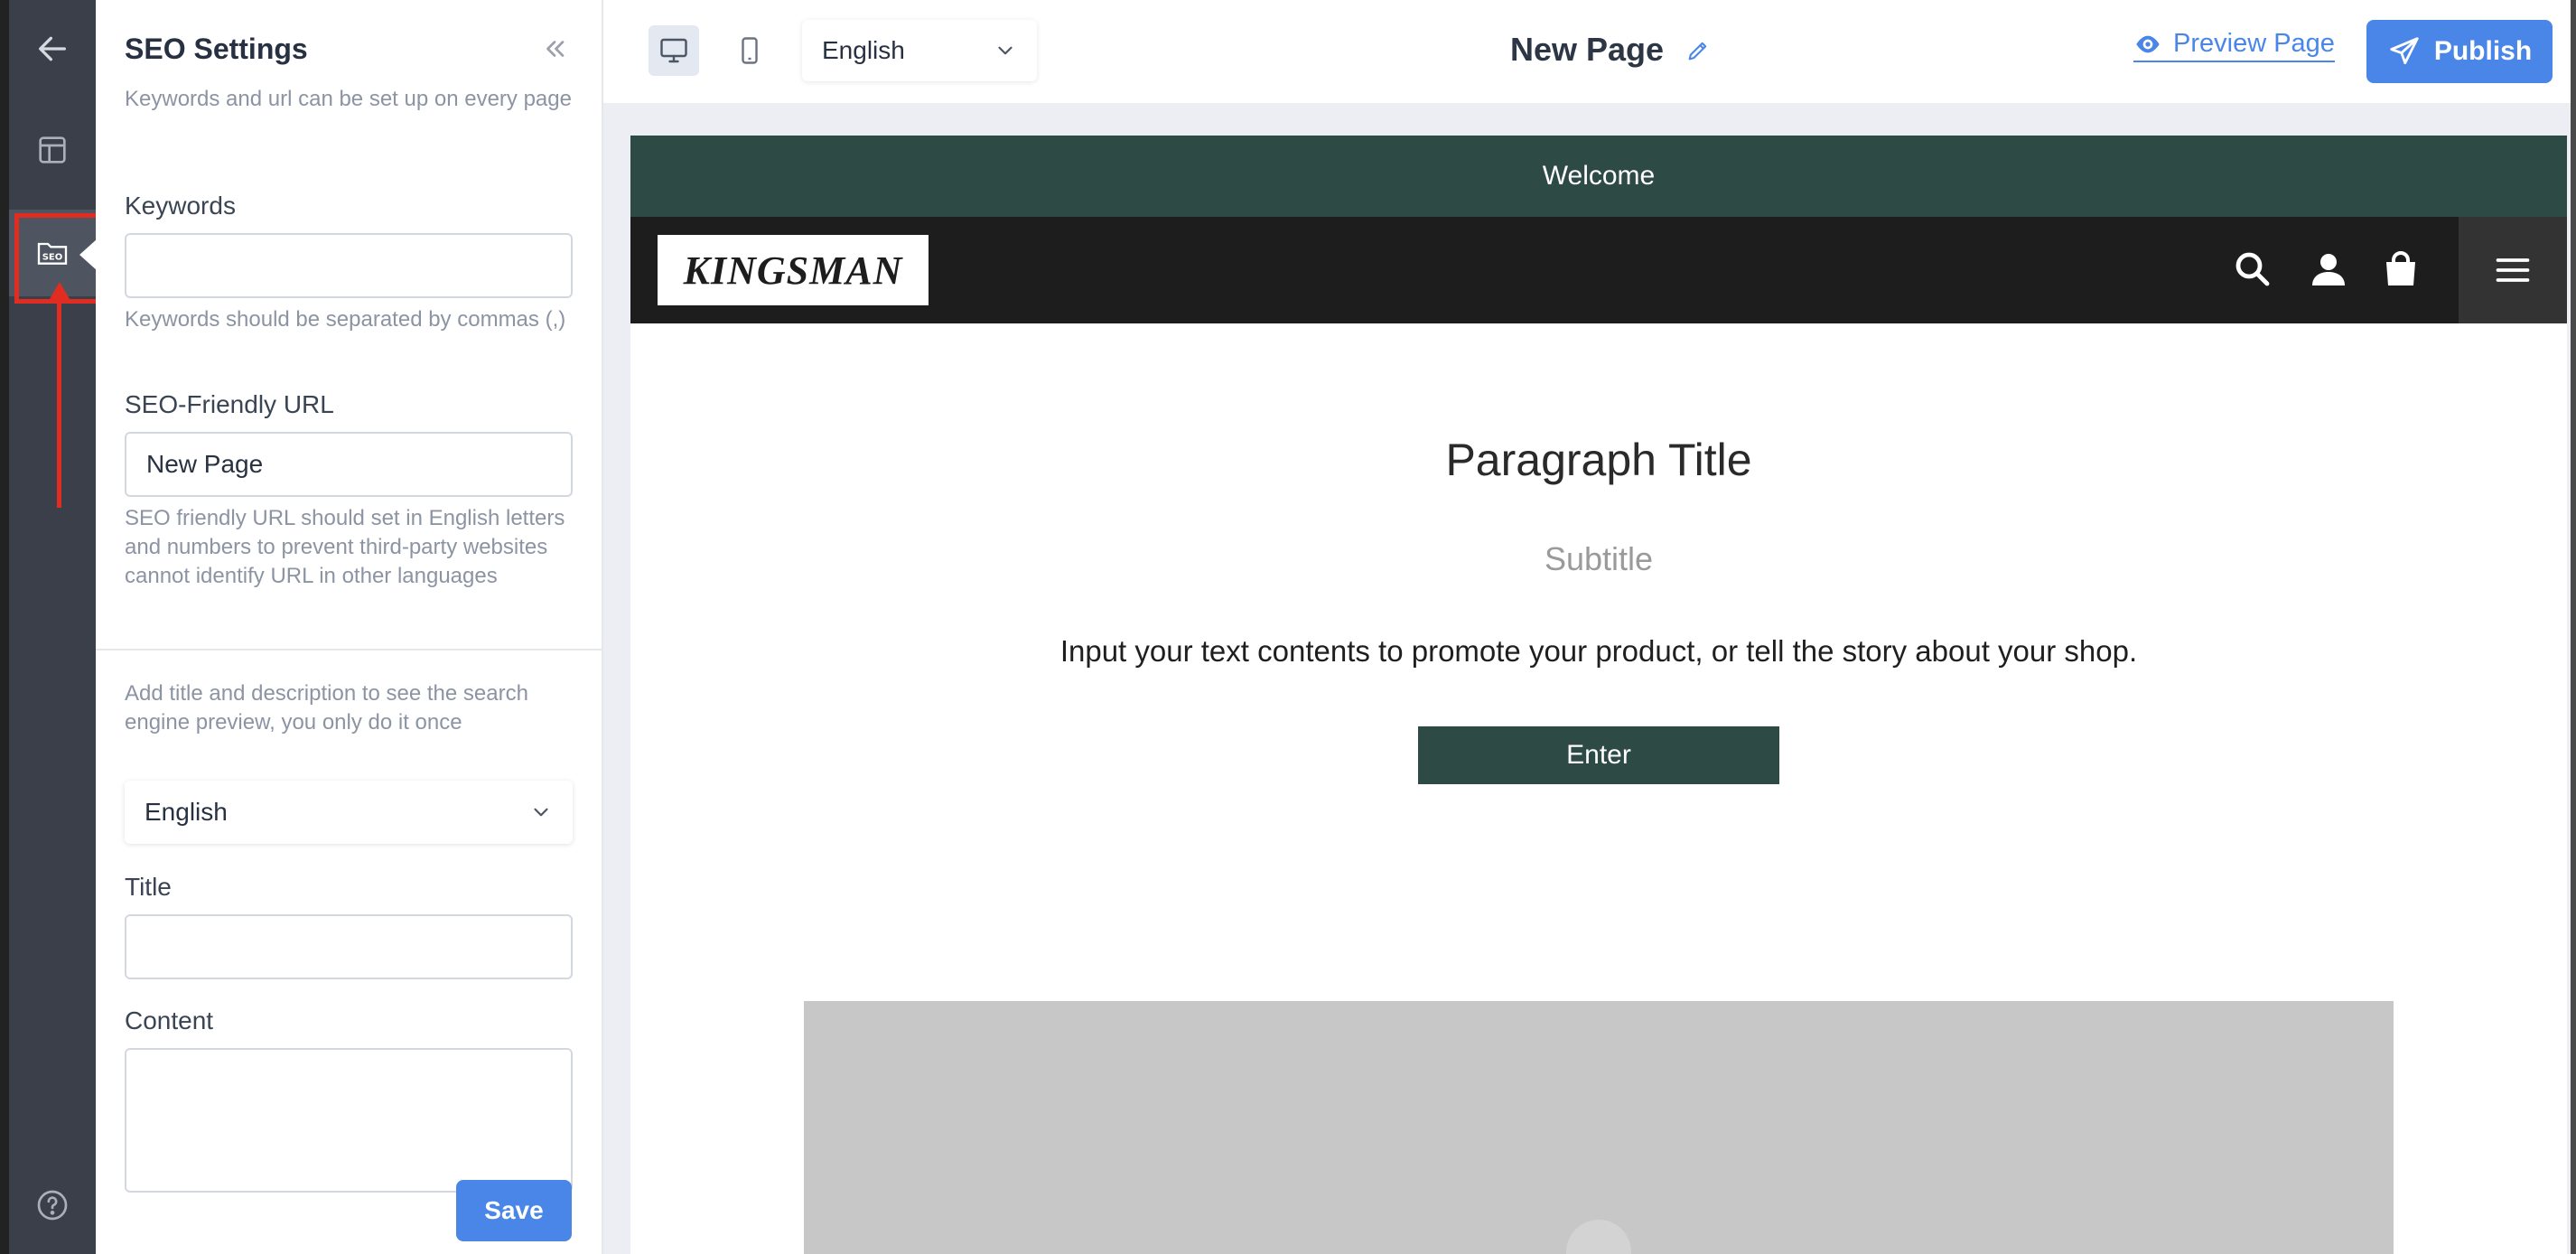  What do you see at coordinates (349, 649) in the screenshot?
I see `section-divider` at bounding box center [349, 649].